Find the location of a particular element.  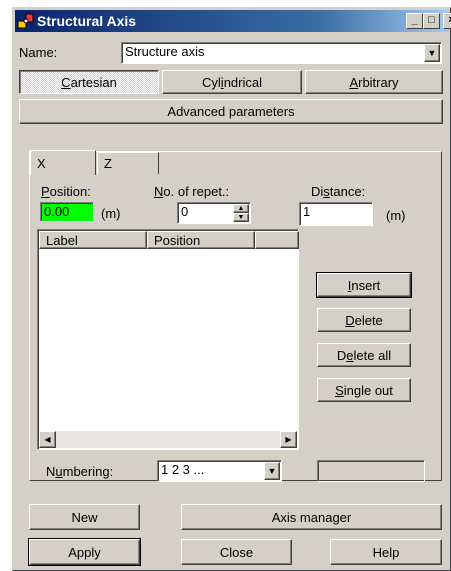

cartesian-button: Cartesian is located at coordinates (89, 82).